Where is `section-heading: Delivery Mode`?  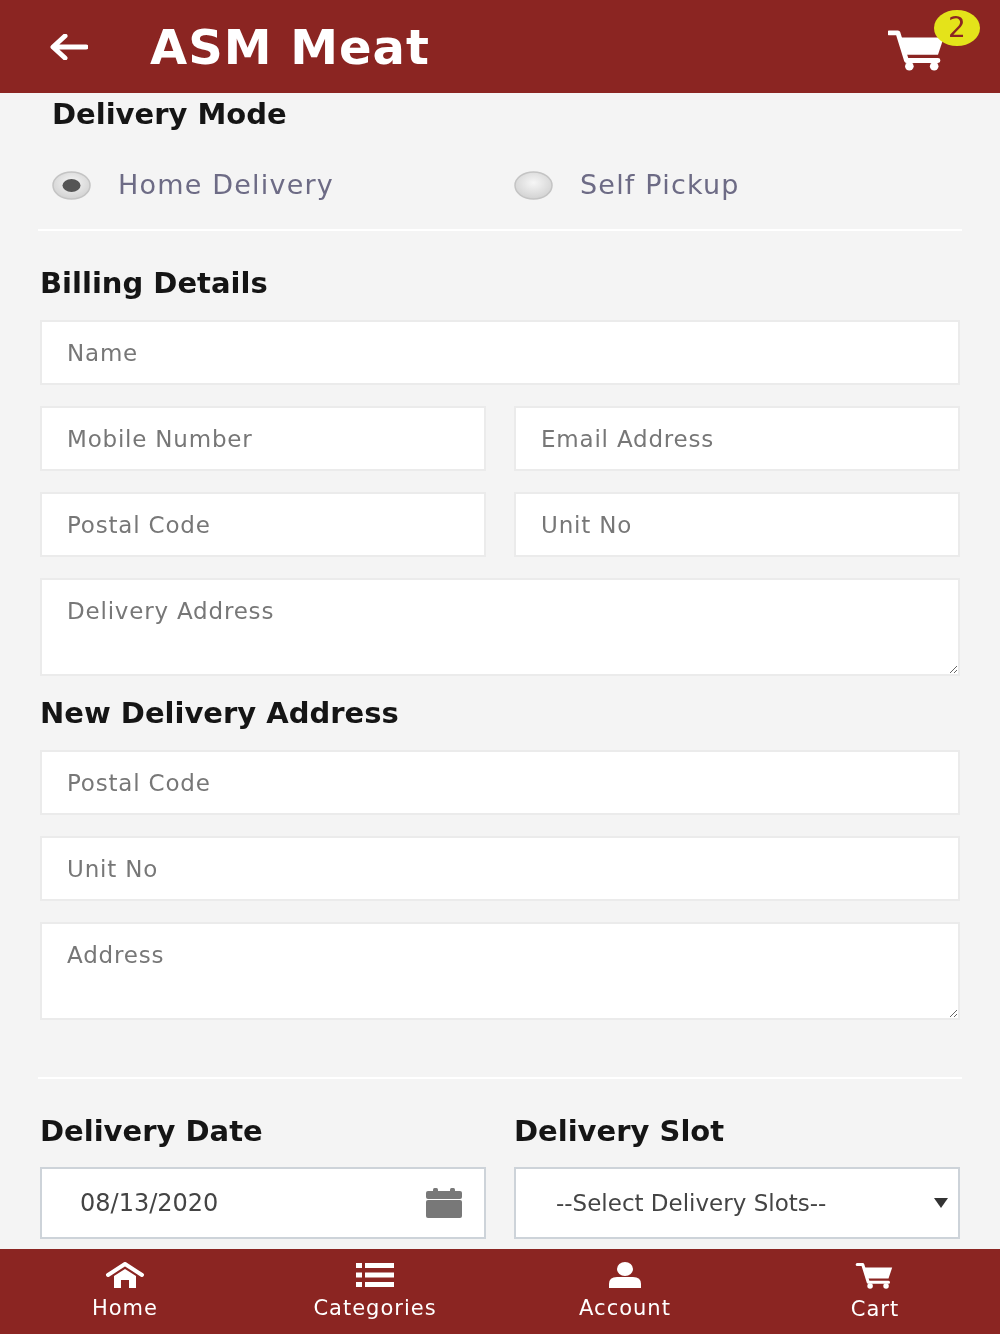 section-heading: Delivery Mode is located at coordinates (170, 114).